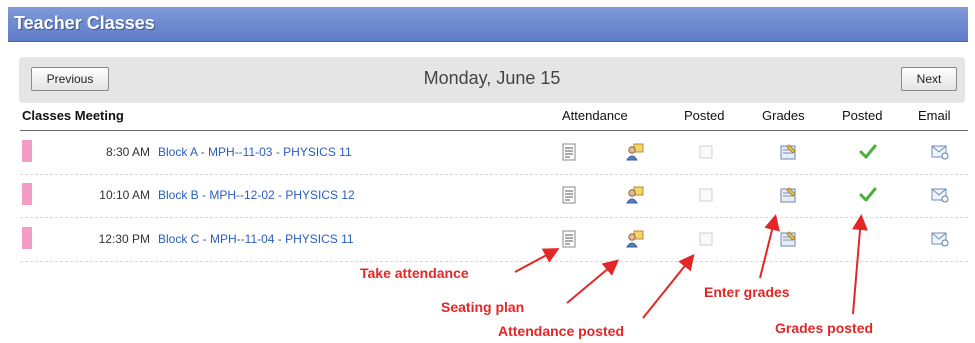 The height and width of the screenshot is (343, 975). Describe the element at coordinates (668, 286) in the screenshot. I see `arrow-attendance-posted` at that location.